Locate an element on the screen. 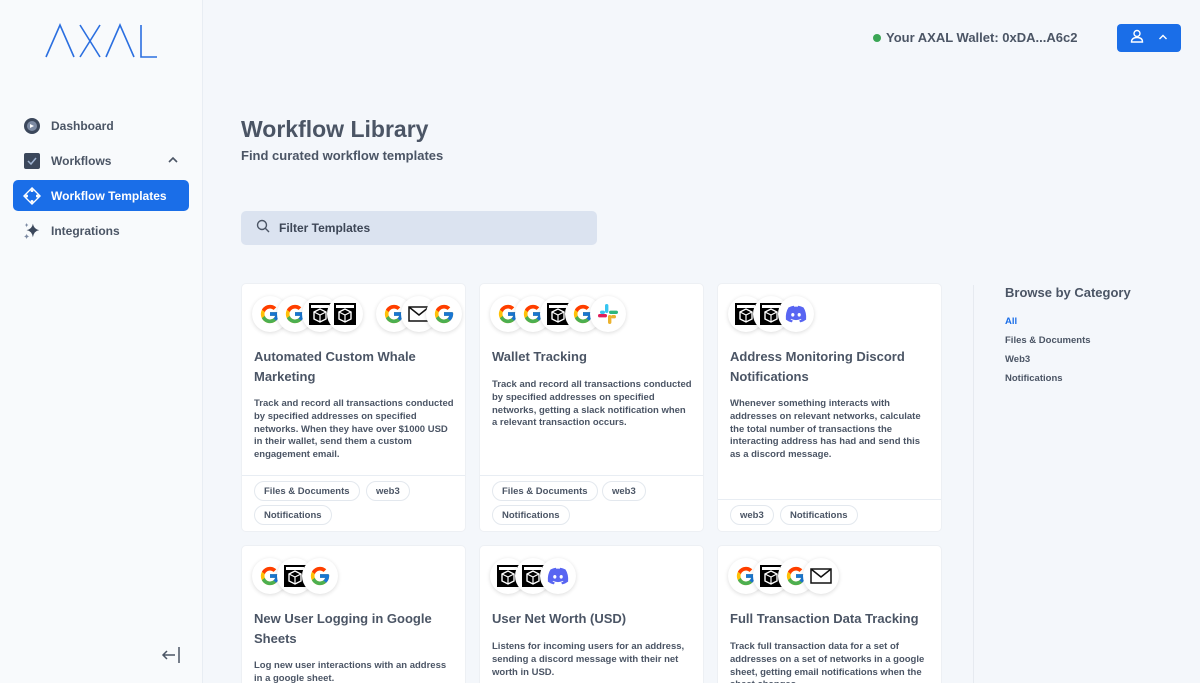 This screenshot has height=683, width=1200. sidebar-item-label: Workflow Templates is located at coordinates (109, 195).